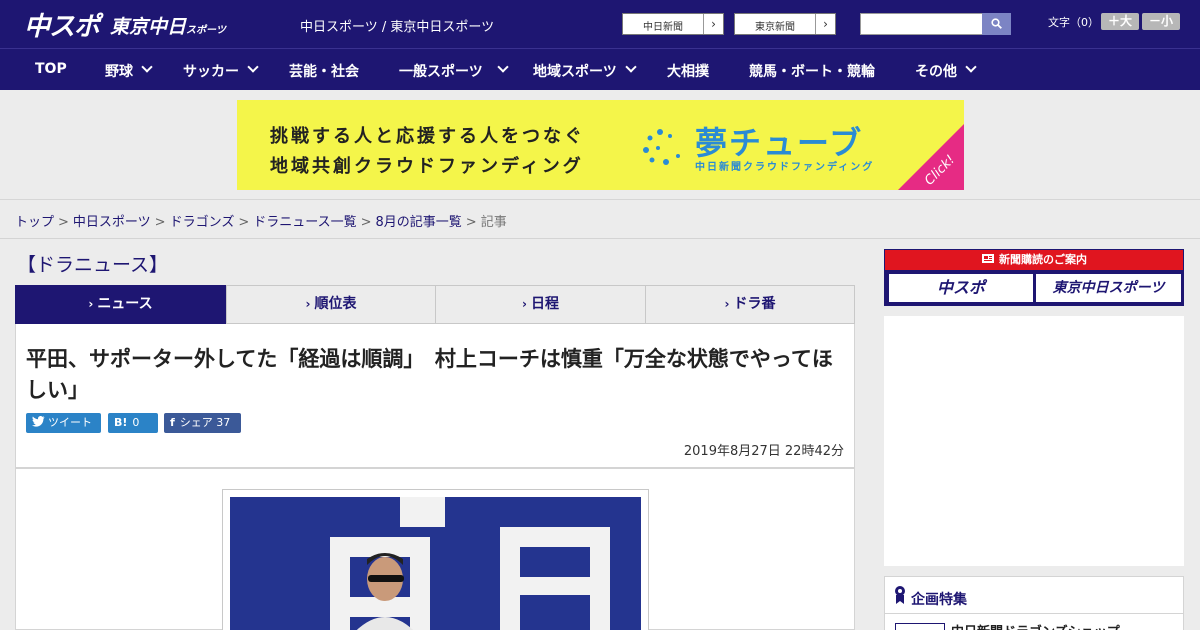 This screenshot has width=1200, height=630. Describe the element at coordinates (1108, 288) in the screenshot. I see `subscribe-tokyo-button: 東京中日スポーツ` at that location.